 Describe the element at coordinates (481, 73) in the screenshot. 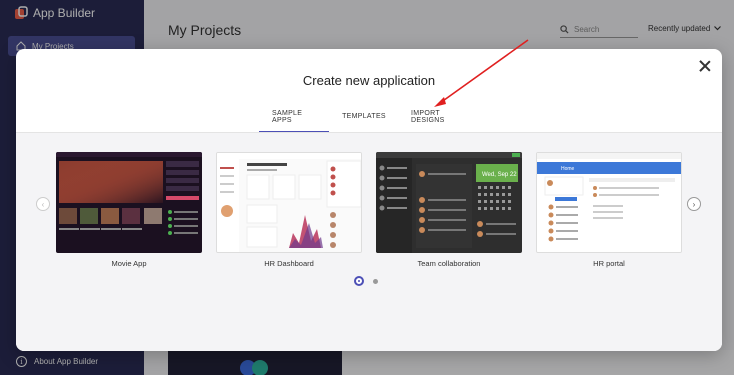

I see `annotation-arrow-icon` at that location.